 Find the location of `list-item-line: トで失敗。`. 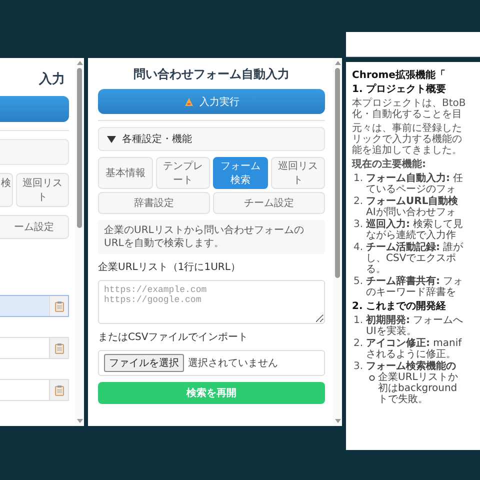

list-item-line: トで失敗。 is located at coordinates (403, 399).